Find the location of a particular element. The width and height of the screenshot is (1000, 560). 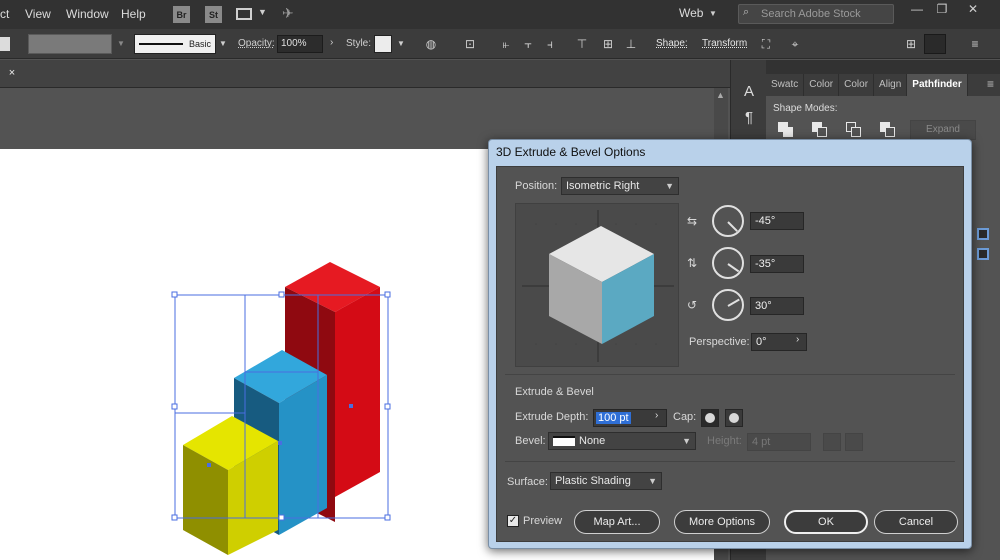

rotate-z-dial is located at coordinates (728, 305).